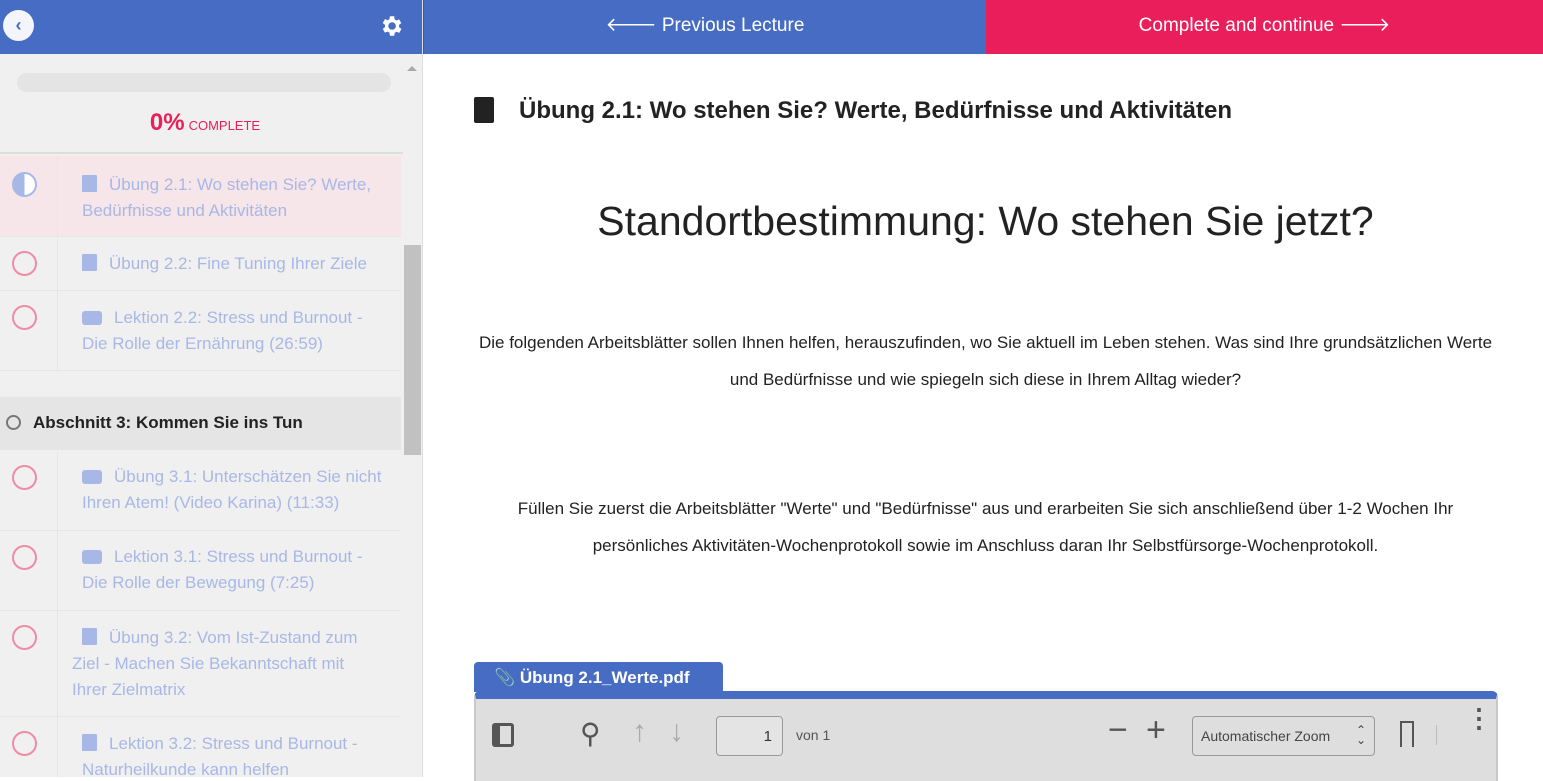  What do you see at coordinates (13, 422) in the screenshot?
I see `clock-icon` at bounding box center [13, 422].